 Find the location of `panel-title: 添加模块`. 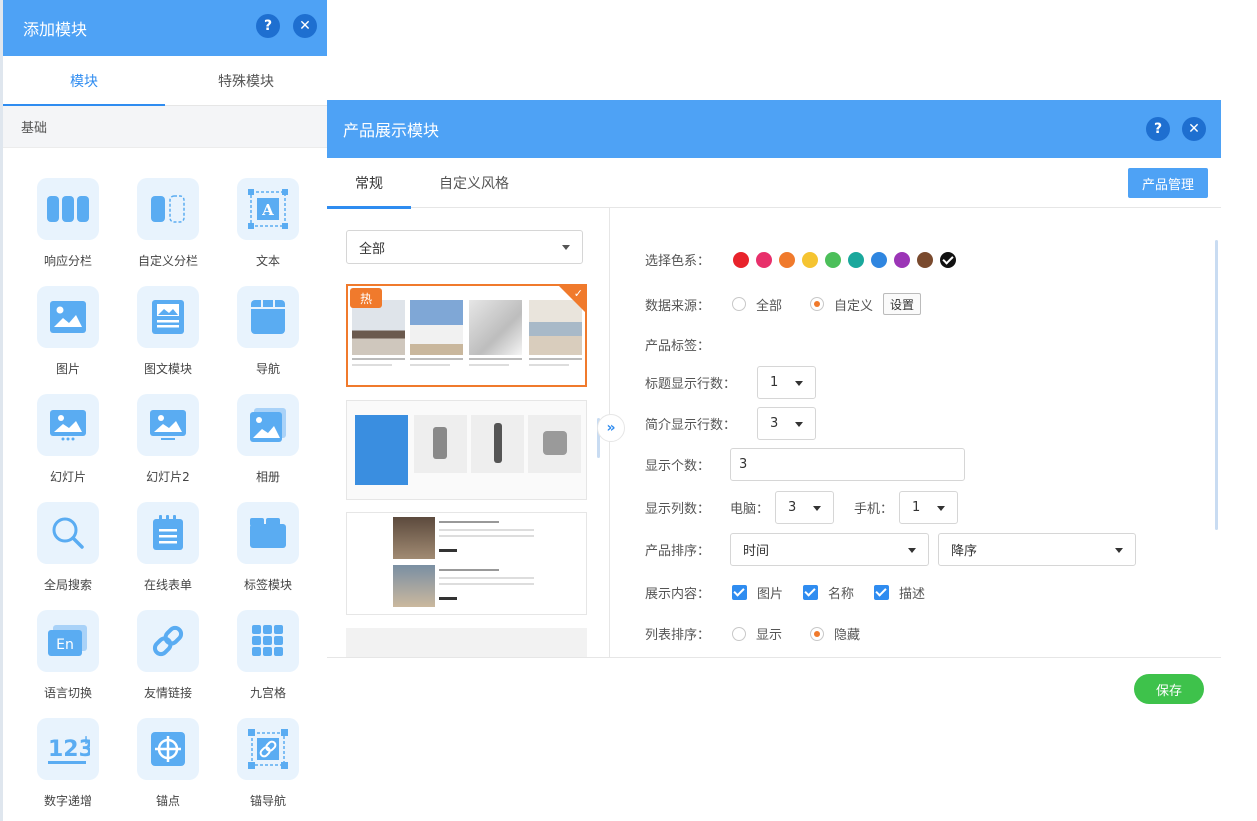

panel-title: 添加模块 is located at coordinates (55, 29).